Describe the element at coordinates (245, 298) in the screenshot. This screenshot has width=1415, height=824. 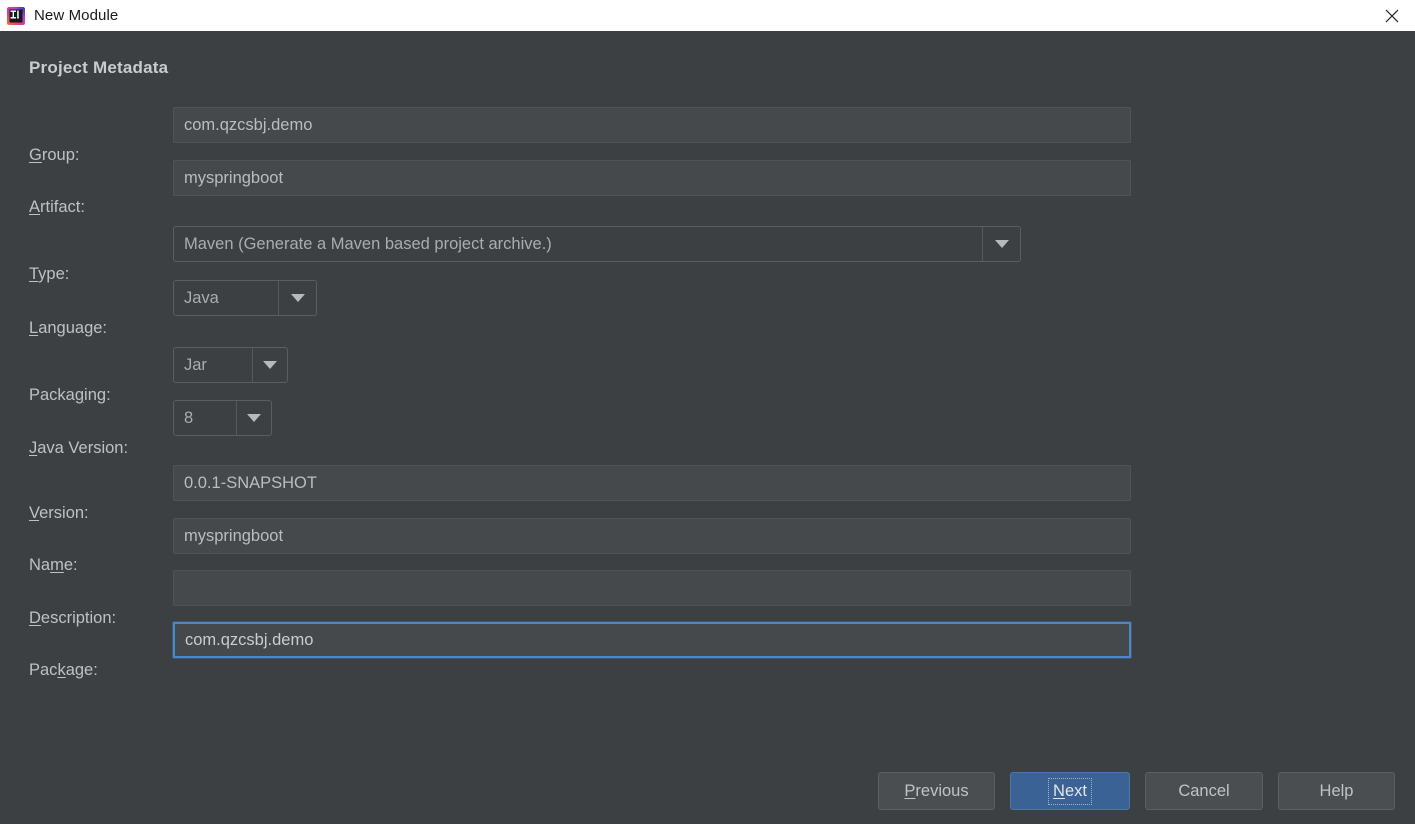
I see `language-combobox: Java` at that location.